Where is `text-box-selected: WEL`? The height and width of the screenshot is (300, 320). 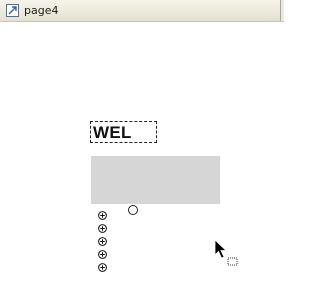 text-box-selected: WEL is located at coordinates (123, 132).